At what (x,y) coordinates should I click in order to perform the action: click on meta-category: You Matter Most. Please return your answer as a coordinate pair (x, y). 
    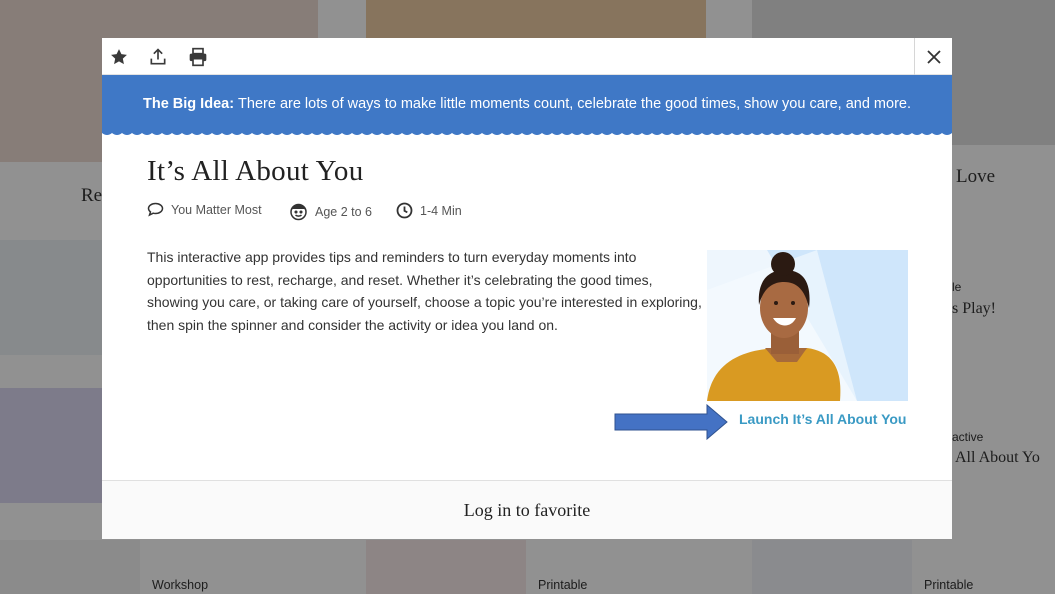
    Looking at the image, I should click on (204, 209).